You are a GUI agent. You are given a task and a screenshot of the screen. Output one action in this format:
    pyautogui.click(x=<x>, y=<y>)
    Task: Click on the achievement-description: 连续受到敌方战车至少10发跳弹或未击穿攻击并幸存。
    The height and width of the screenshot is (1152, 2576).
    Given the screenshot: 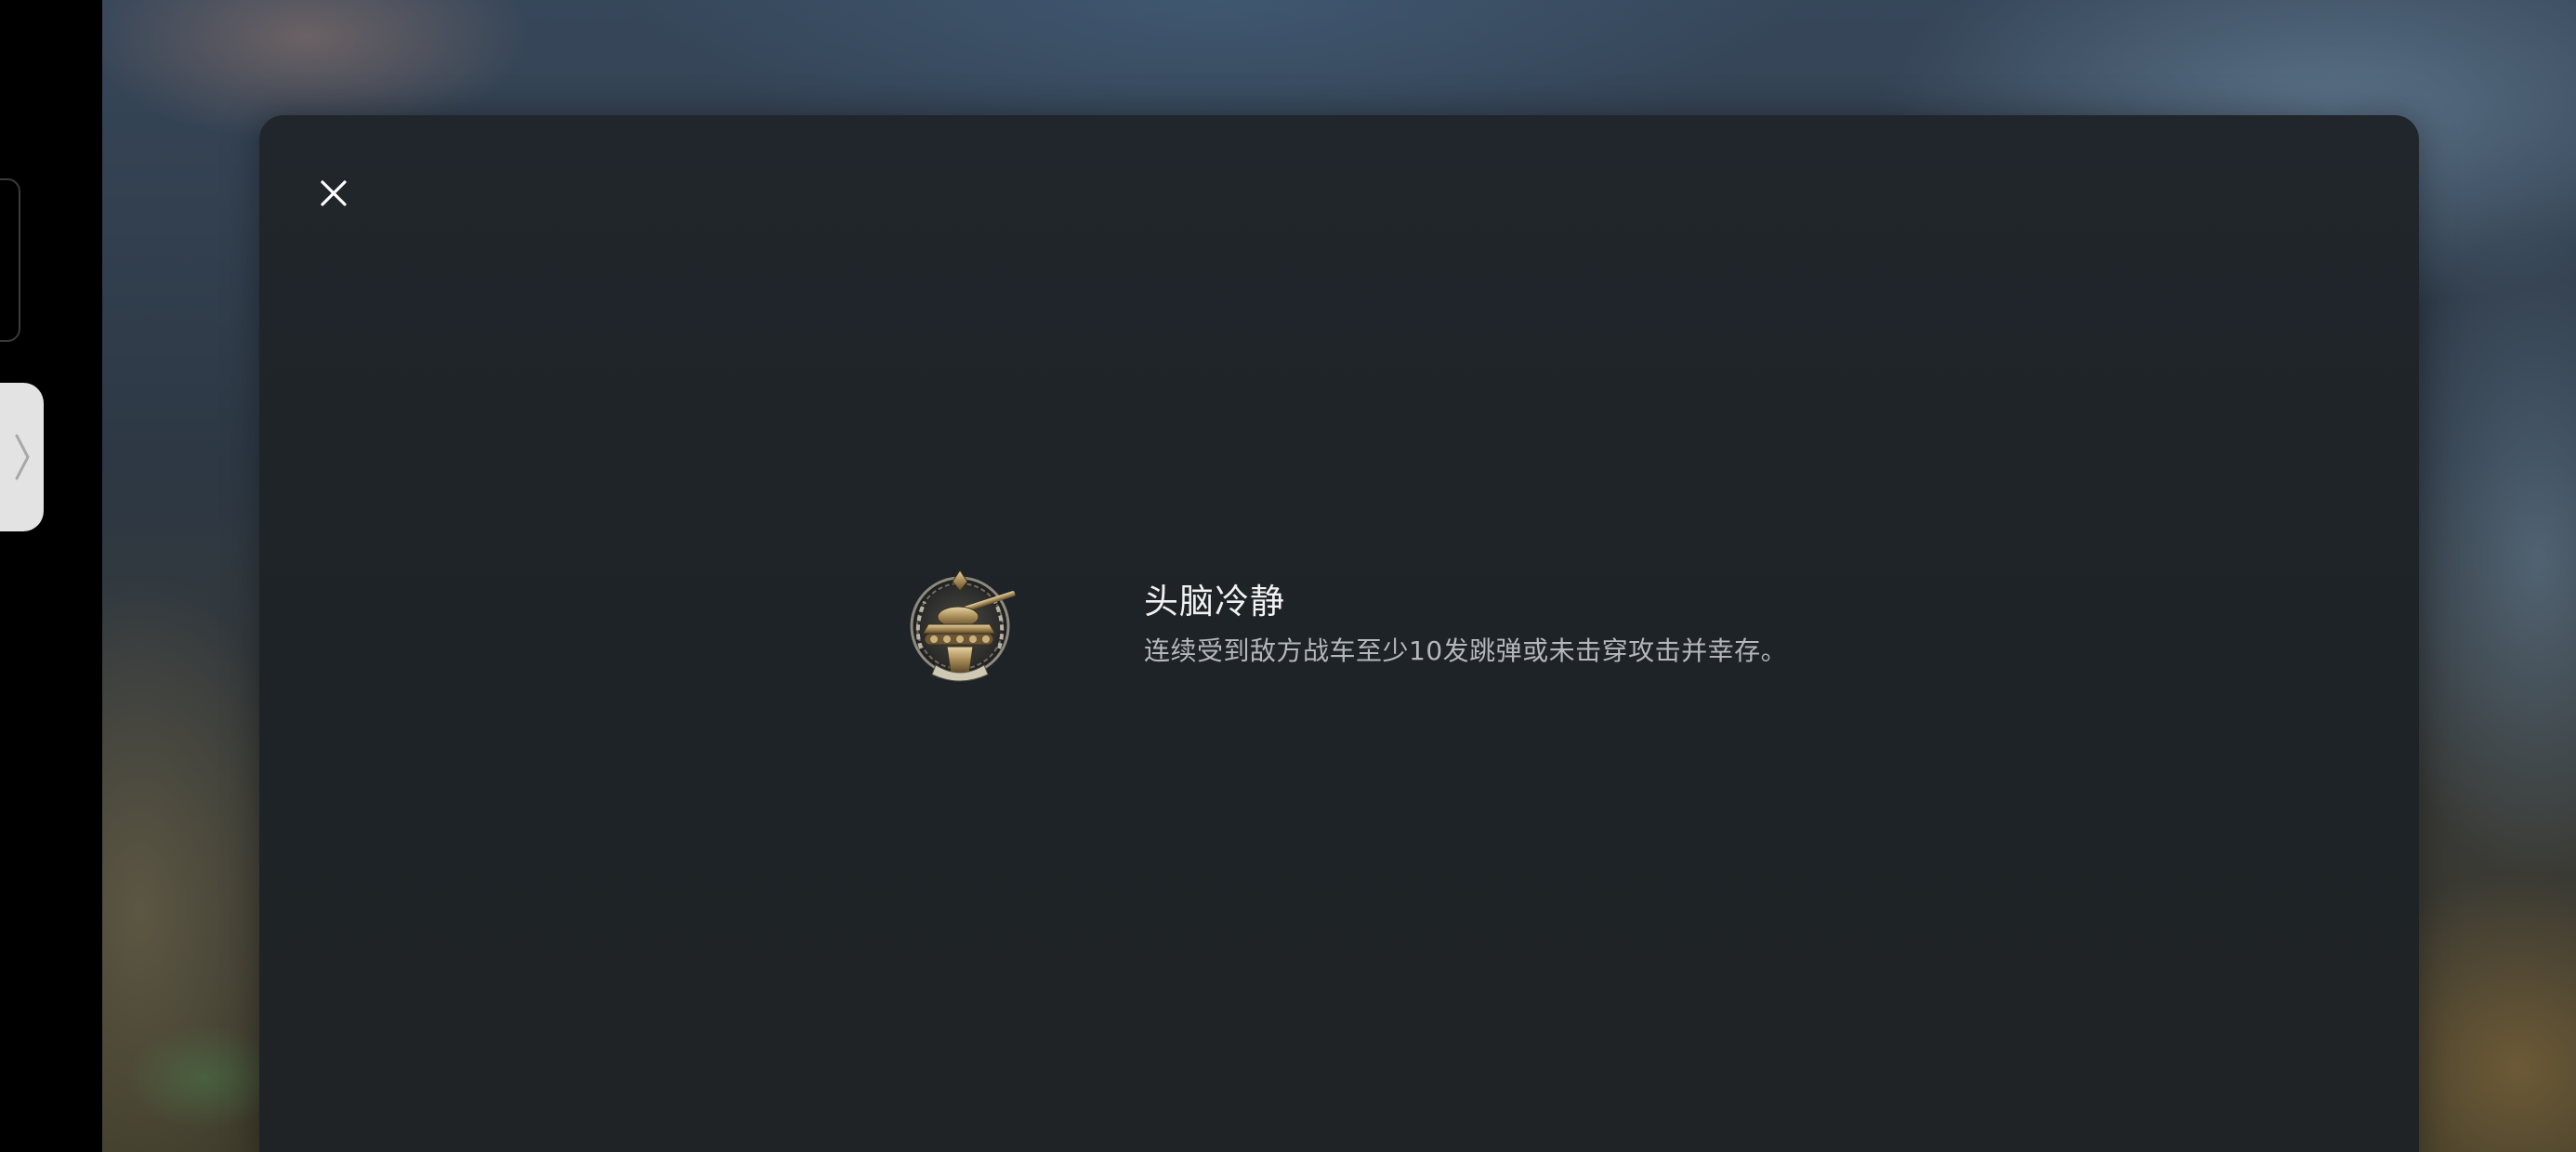 What is the action you would take?
    pyautogui.click(x=1466, y=650)
    